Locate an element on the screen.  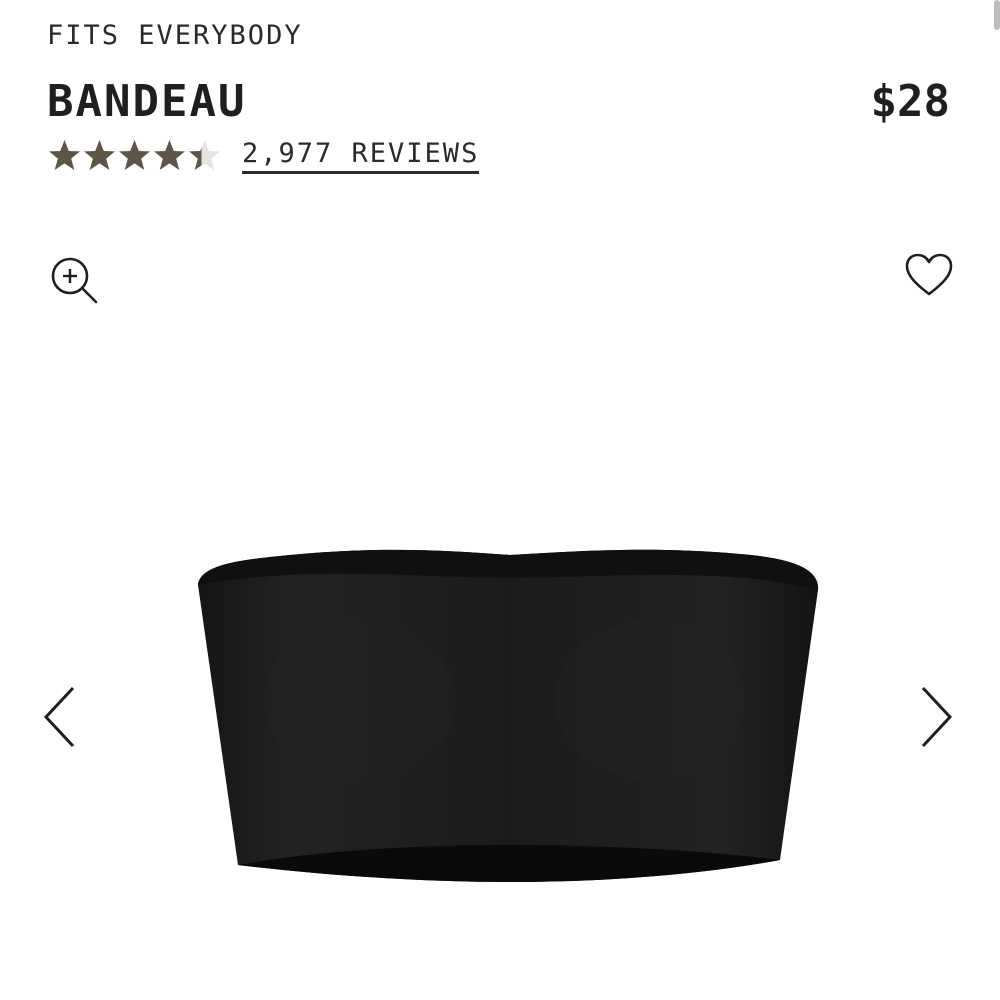
collection-label: FITS EVERYBODY is located at coordinates (175, 35).